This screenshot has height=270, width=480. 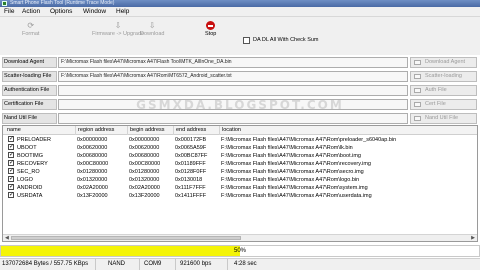 I want to click on row-name: UBOOT, so click(x=27, y=148).